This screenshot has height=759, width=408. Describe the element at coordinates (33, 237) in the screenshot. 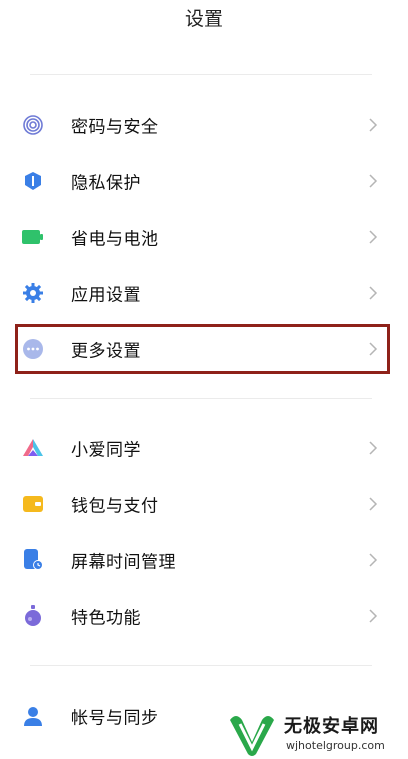

I see `battery-icon` at that location.